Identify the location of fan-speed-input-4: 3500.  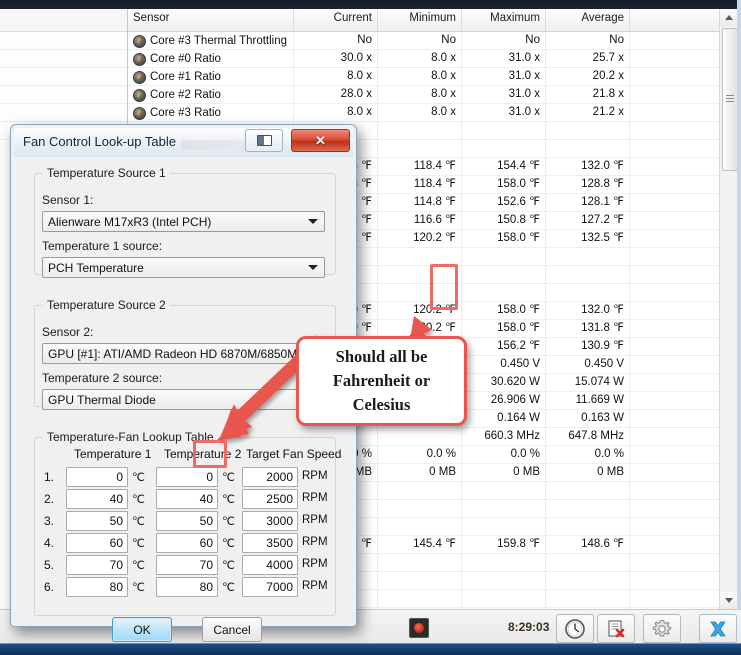
(270, 543).